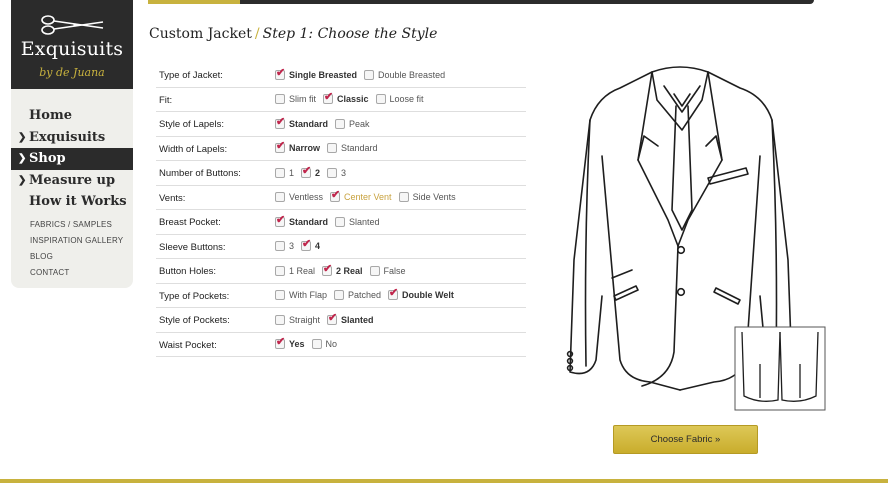  I want to click on option-choices: 1 Real ✔ 2 Real False, so click(344, 270).